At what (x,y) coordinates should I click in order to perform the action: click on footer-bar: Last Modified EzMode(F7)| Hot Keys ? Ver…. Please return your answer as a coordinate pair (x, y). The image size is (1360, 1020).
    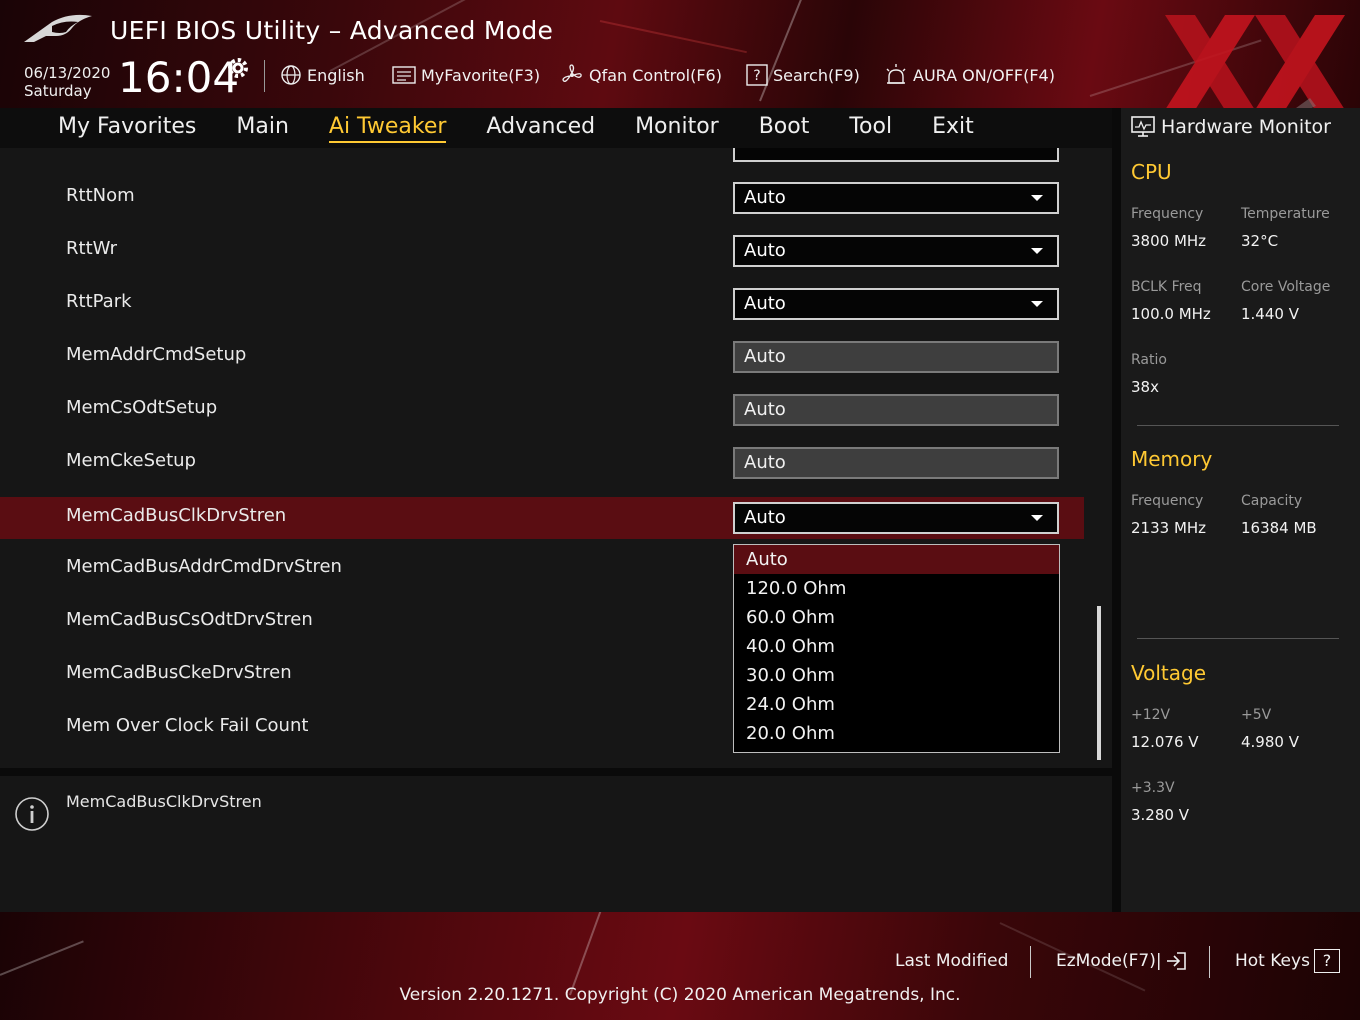
    Looking at the image, I should click on (680, 966).